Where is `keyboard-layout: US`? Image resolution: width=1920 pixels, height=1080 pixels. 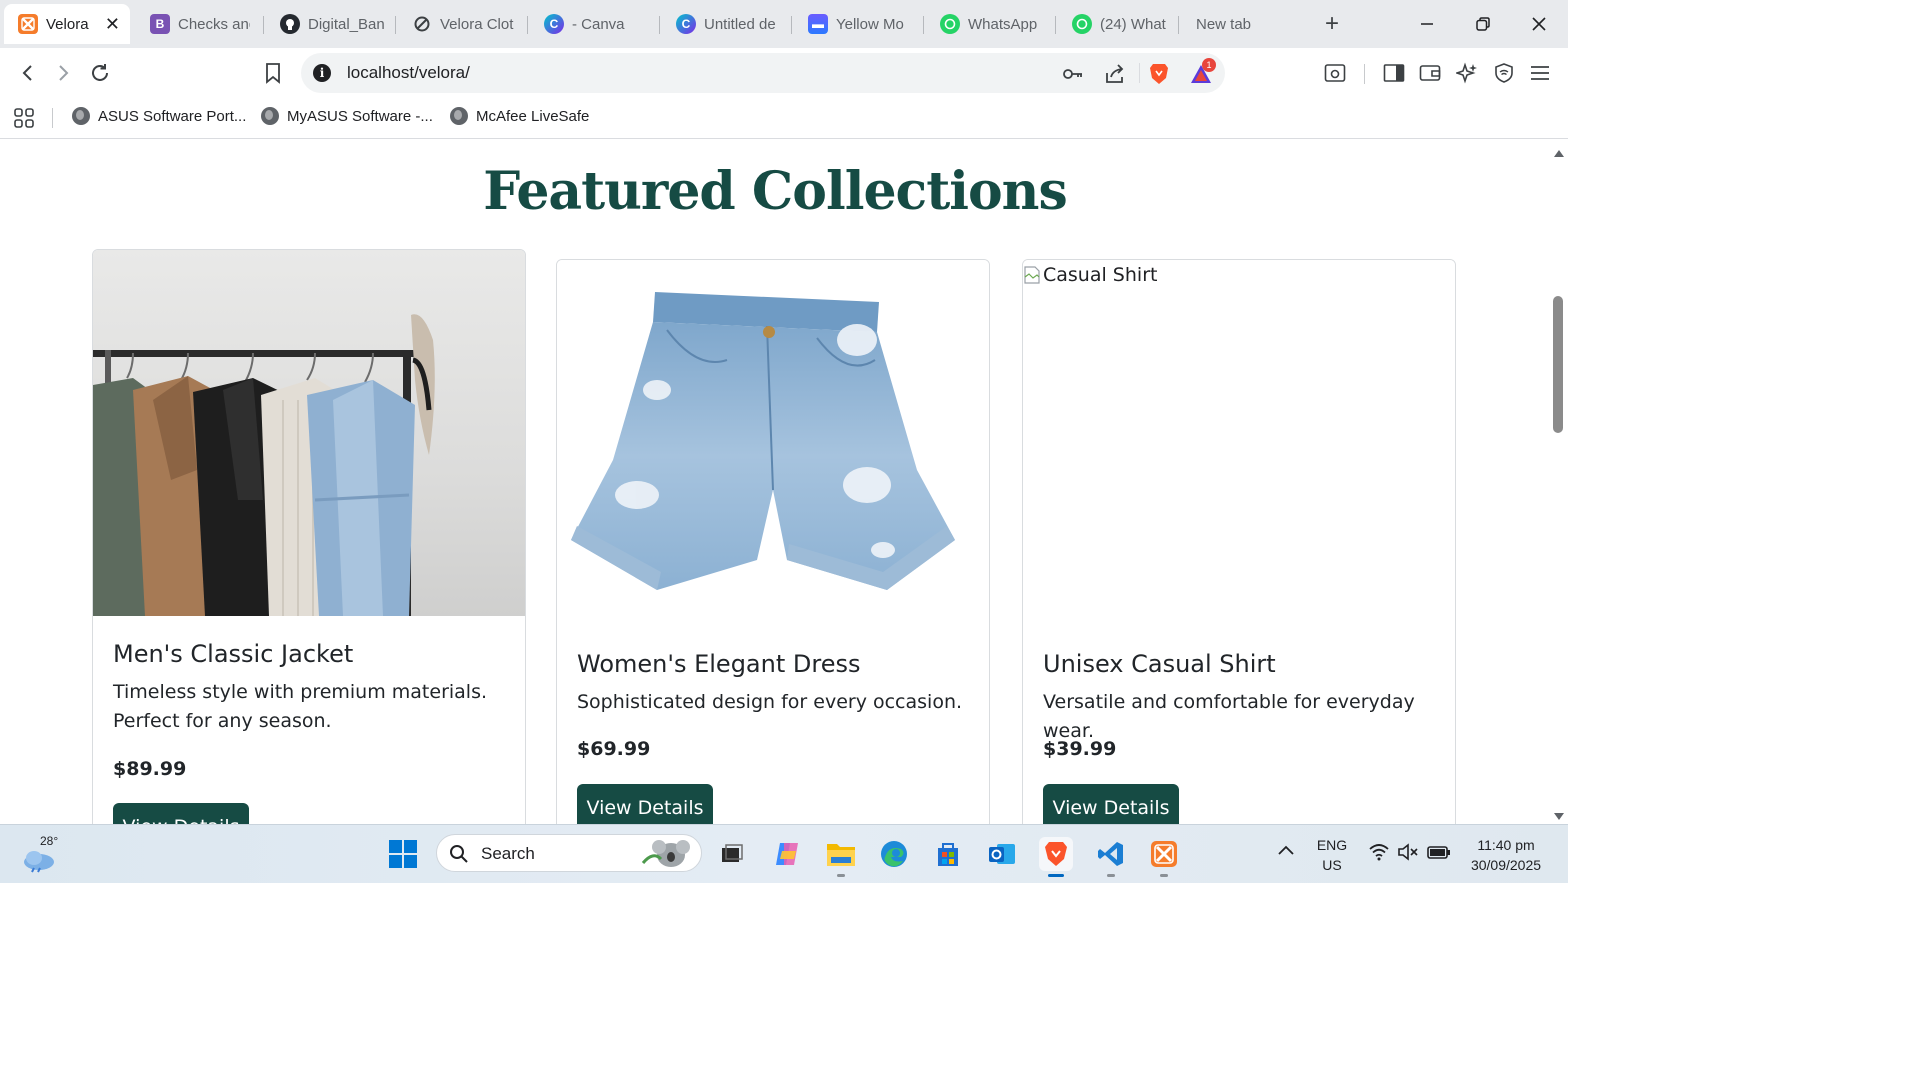 keyboard-layout: US is located at coordinates (1332, 865).